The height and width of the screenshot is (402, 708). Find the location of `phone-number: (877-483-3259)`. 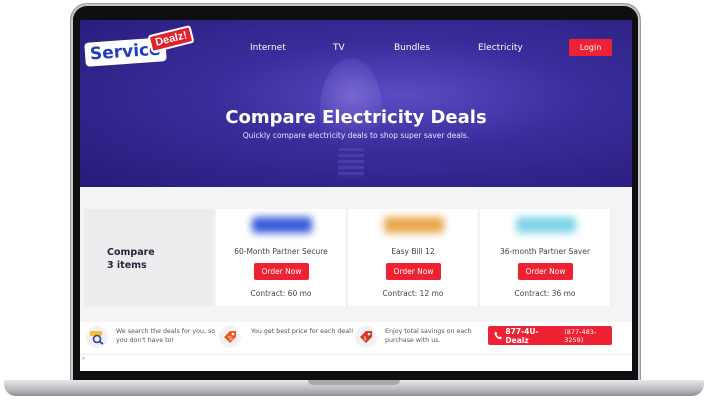

phone-number: (877-483-3259) is located at coordinates (580, 335).